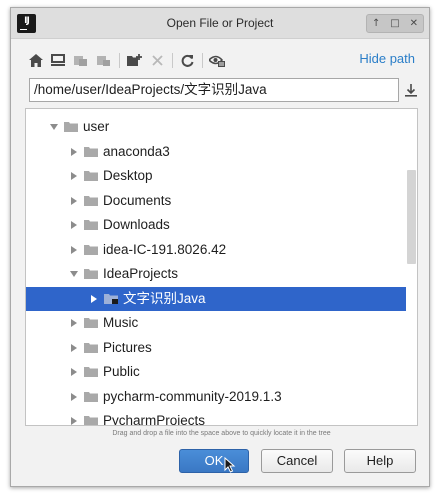  I want to click on help-button: Help, so click(380, 461).